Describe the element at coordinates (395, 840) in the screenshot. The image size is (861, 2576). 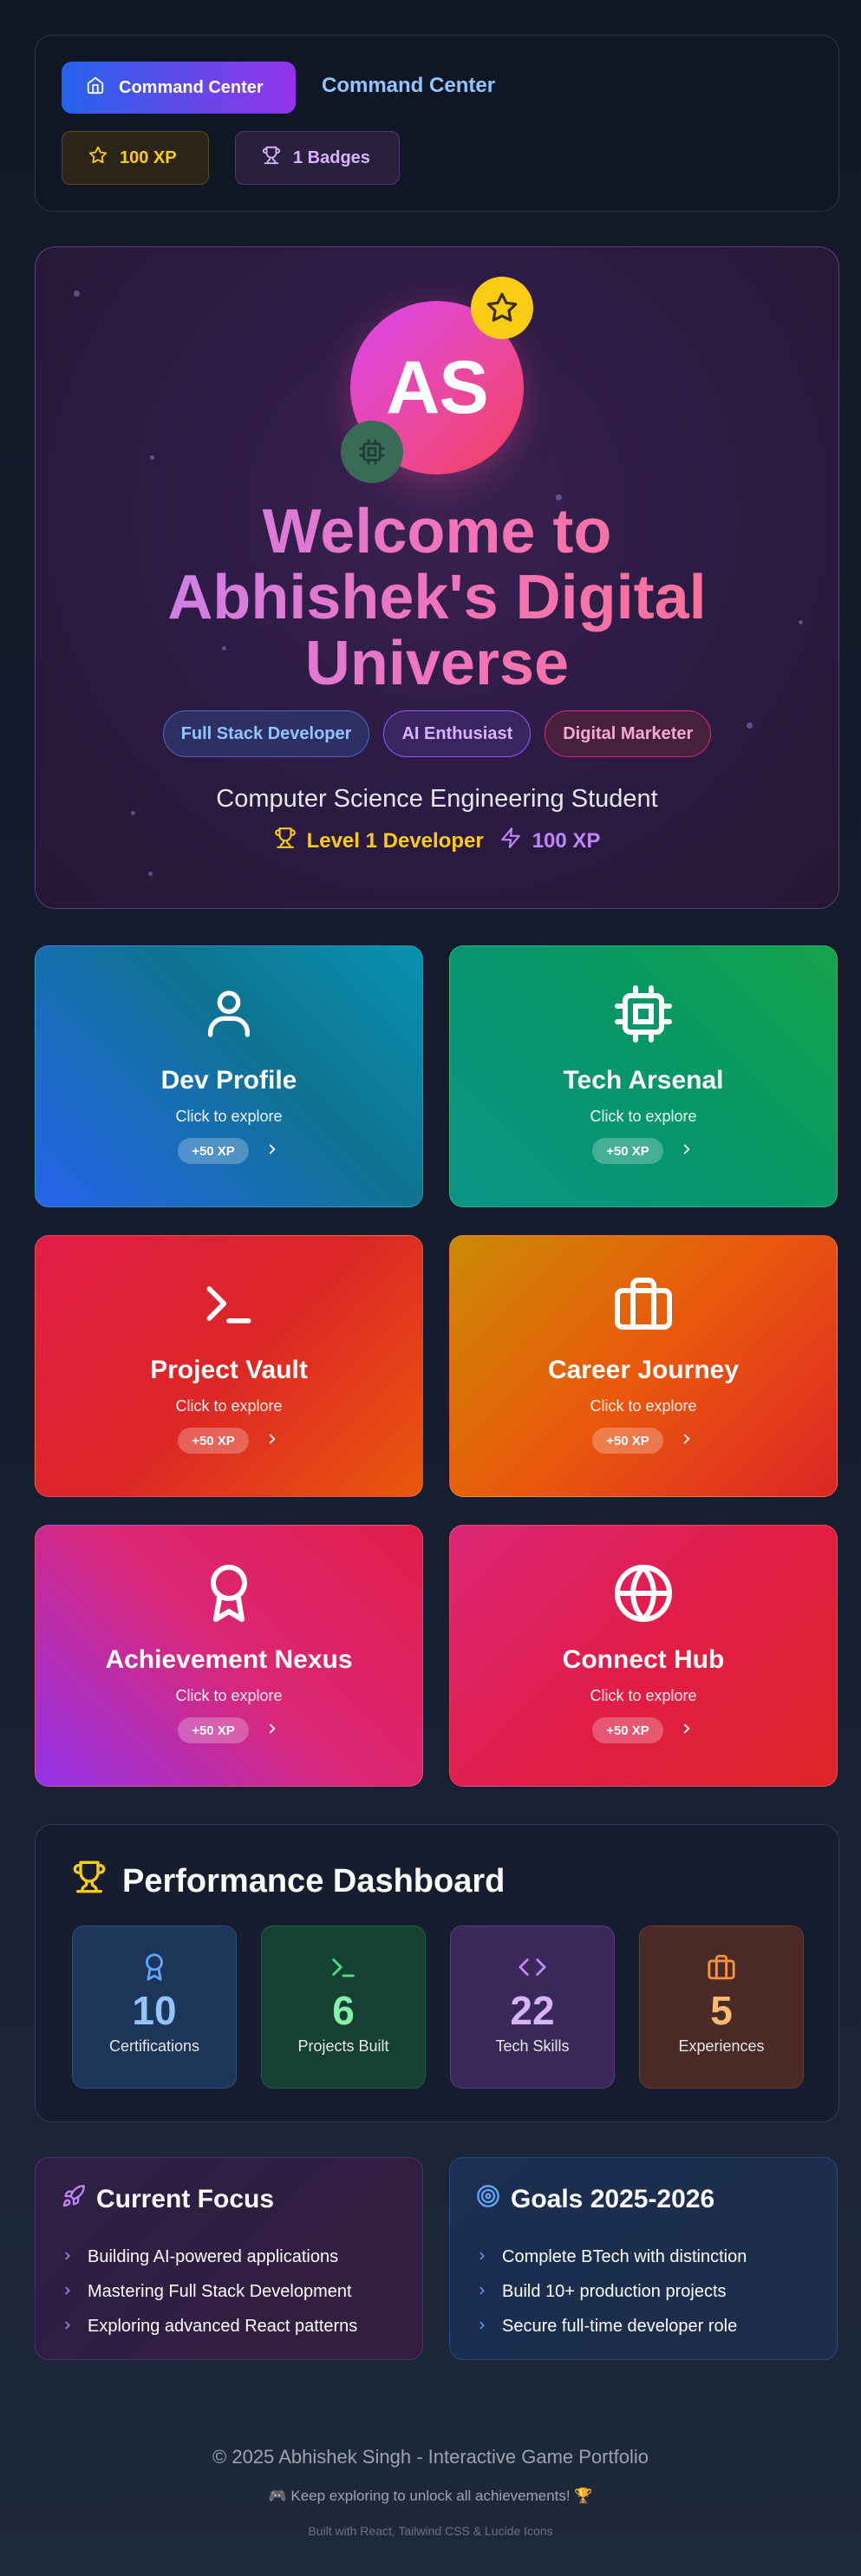
I see `level-label: Level 1 Developer` at that location.